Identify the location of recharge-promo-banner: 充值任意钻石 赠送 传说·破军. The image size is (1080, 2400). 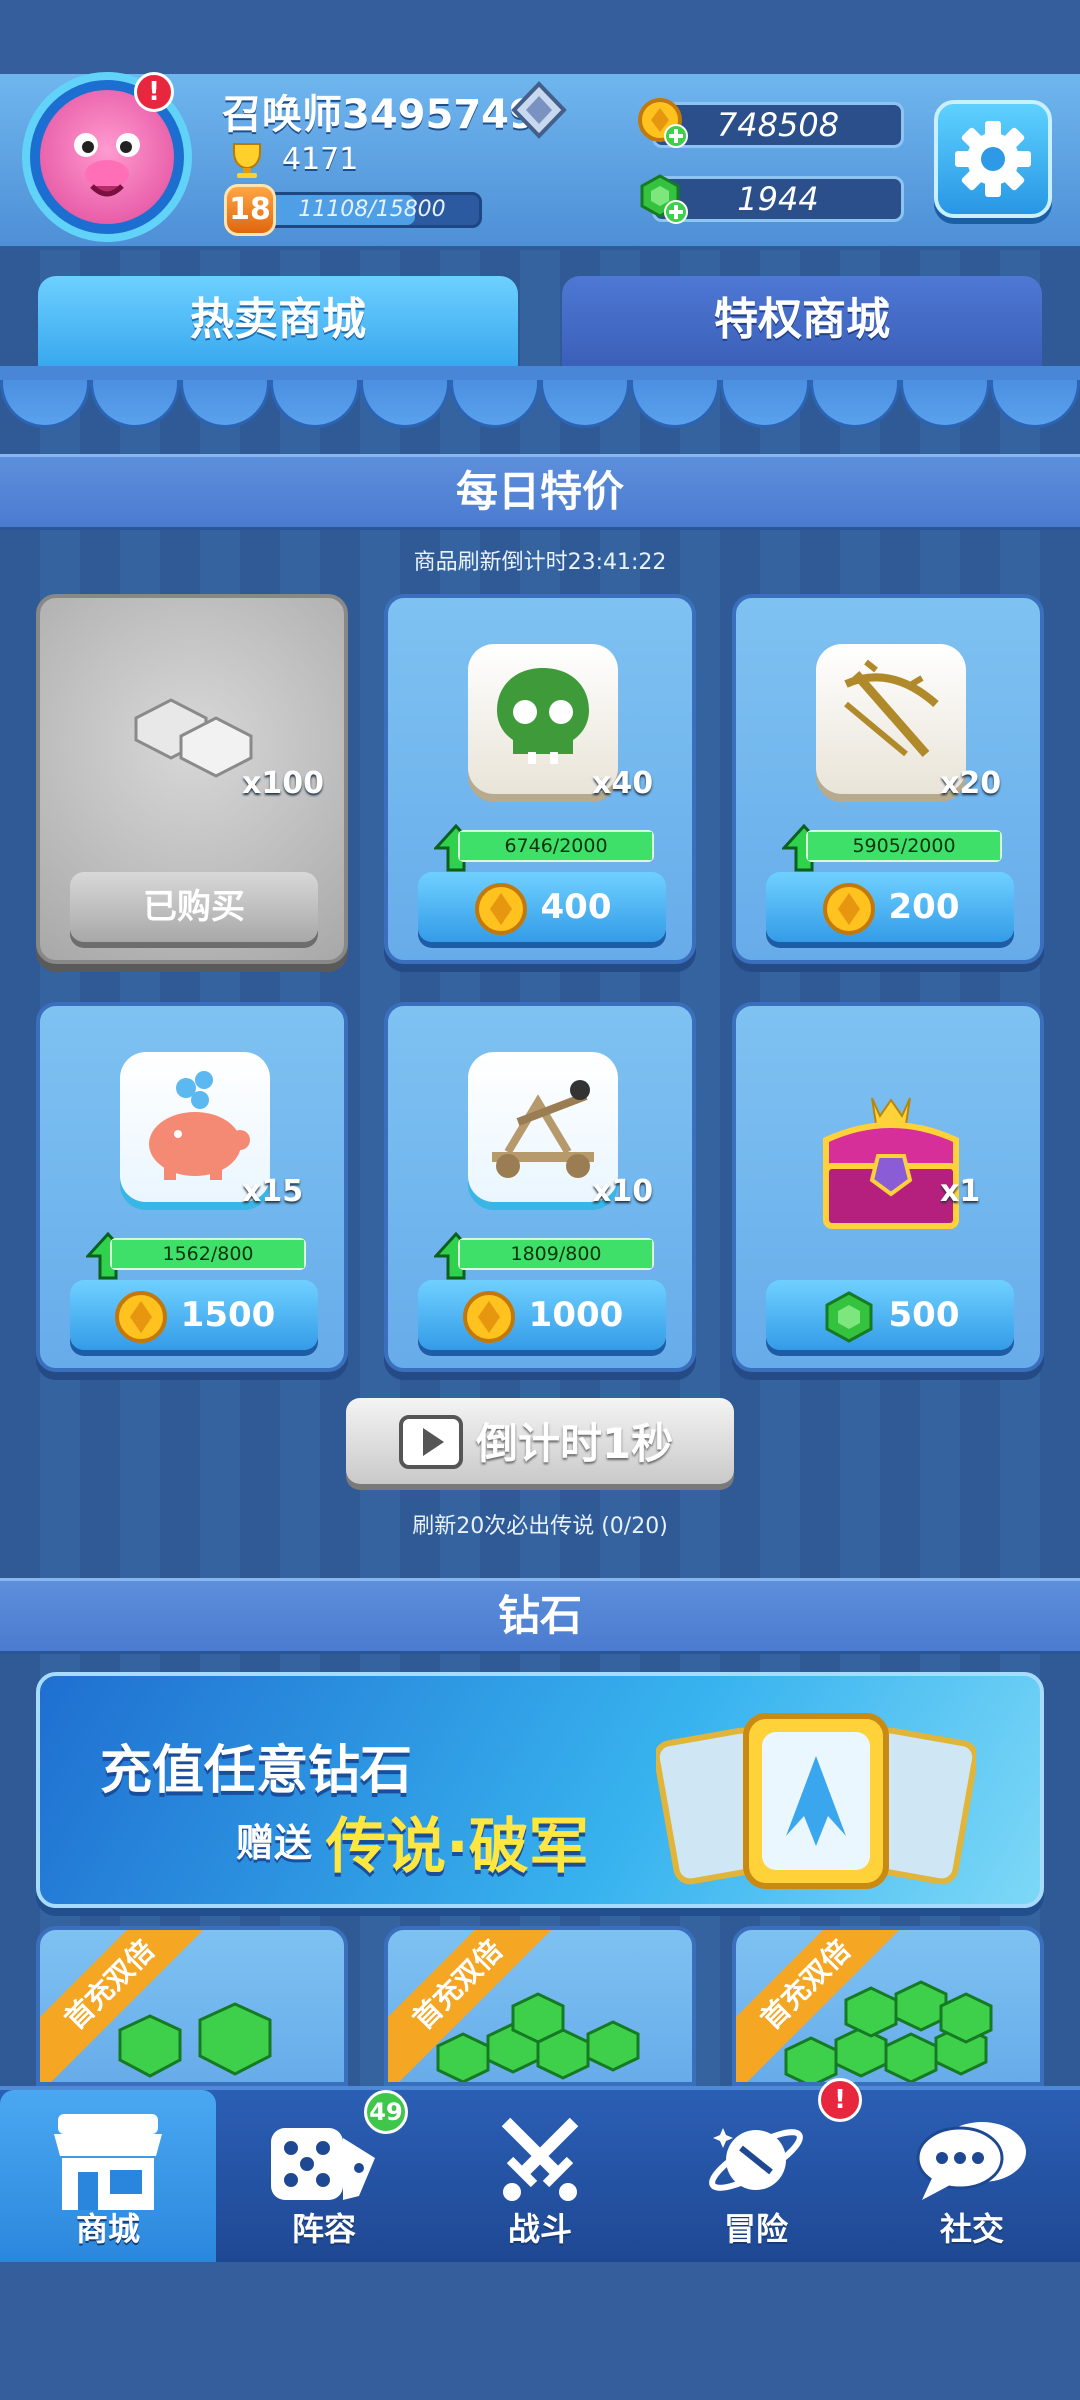
(540, 1790).